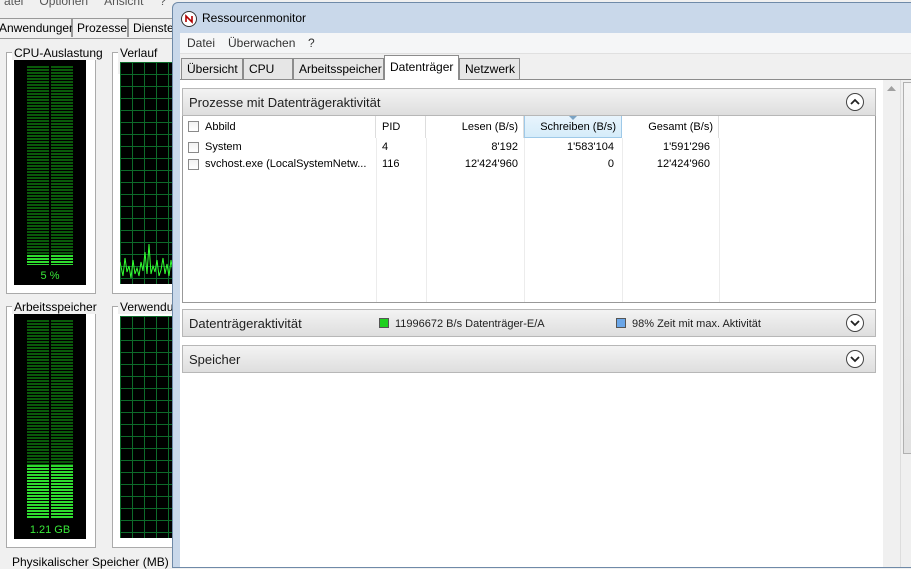 This screenshot has height=569, width=911. I want to click on memory-value: 1.21 GB, so click(50, 530).